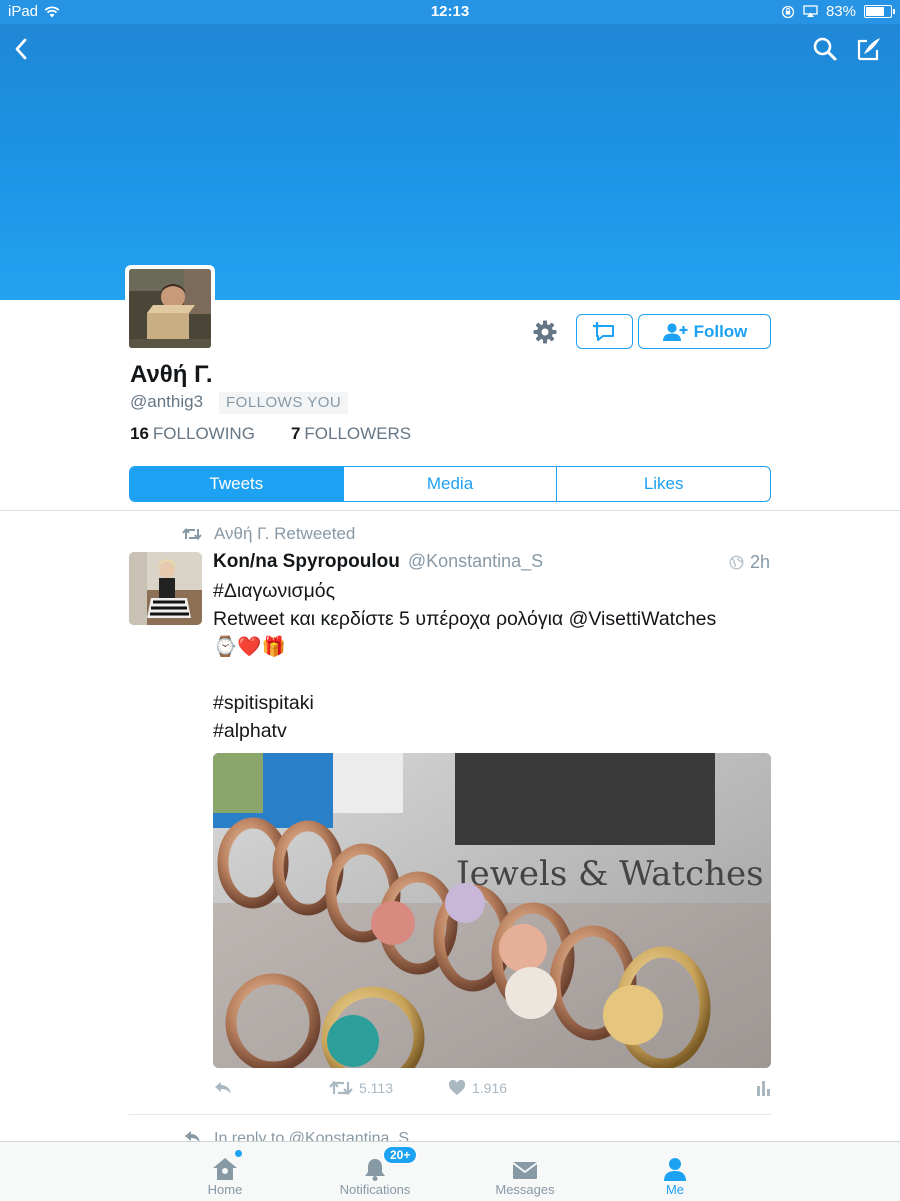 The height and width of the screenshot is (1201, 900). I want to click on search-button, so click(825, 49).